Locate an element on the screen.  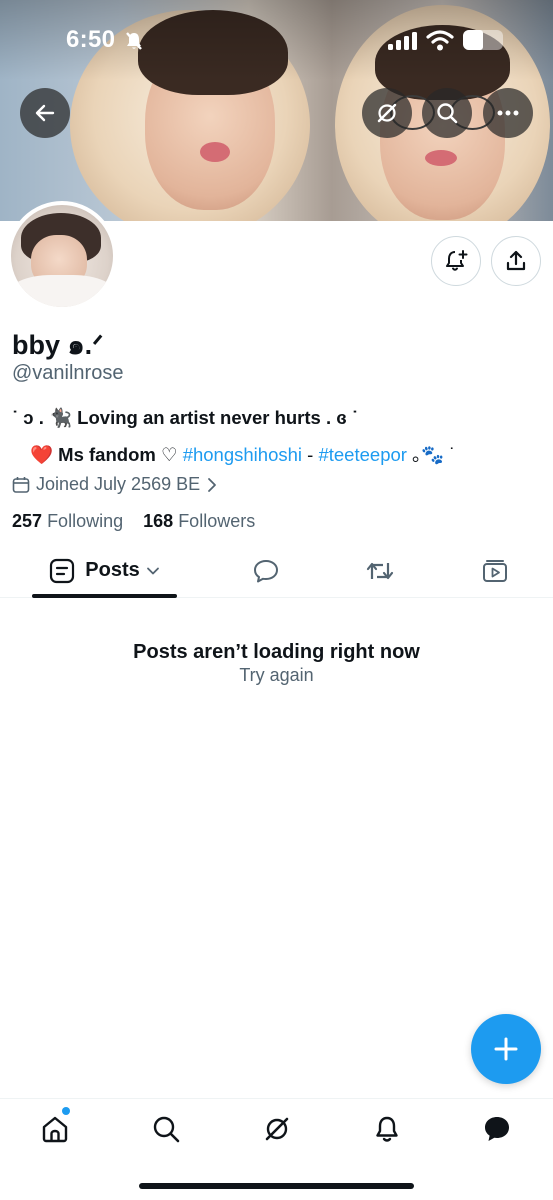
following-link: 257 Following is located at coordinates (67, 521).